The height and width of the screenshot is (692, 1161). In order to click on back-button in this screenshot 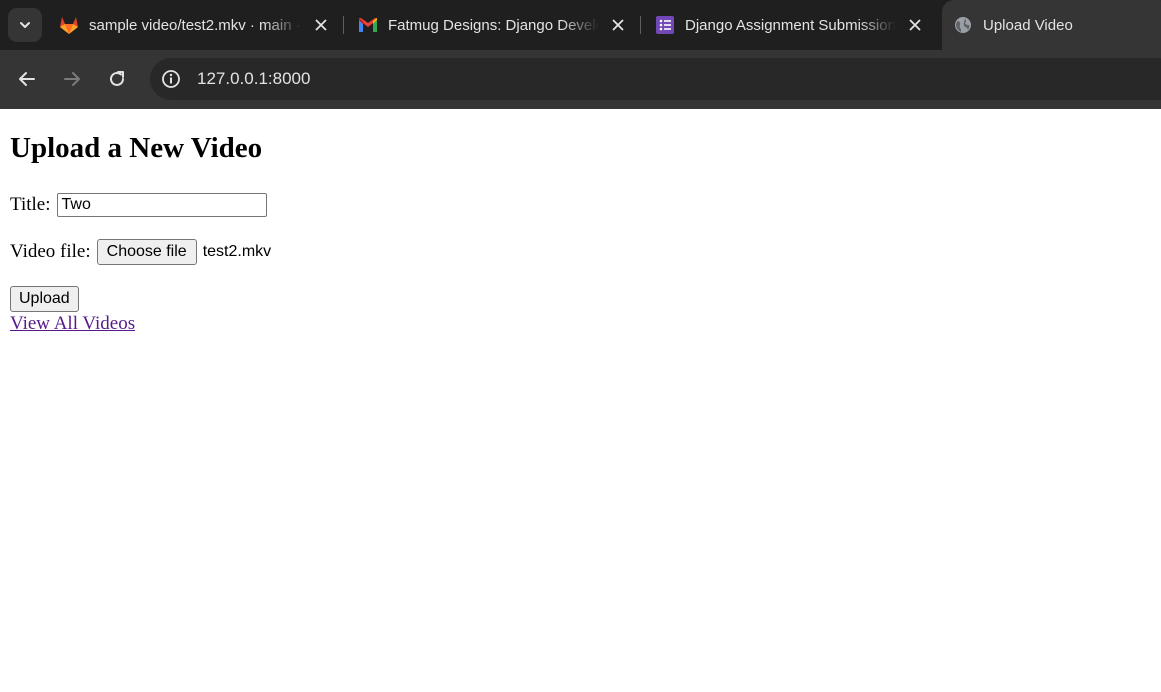, I will do `click(27, 79)`.